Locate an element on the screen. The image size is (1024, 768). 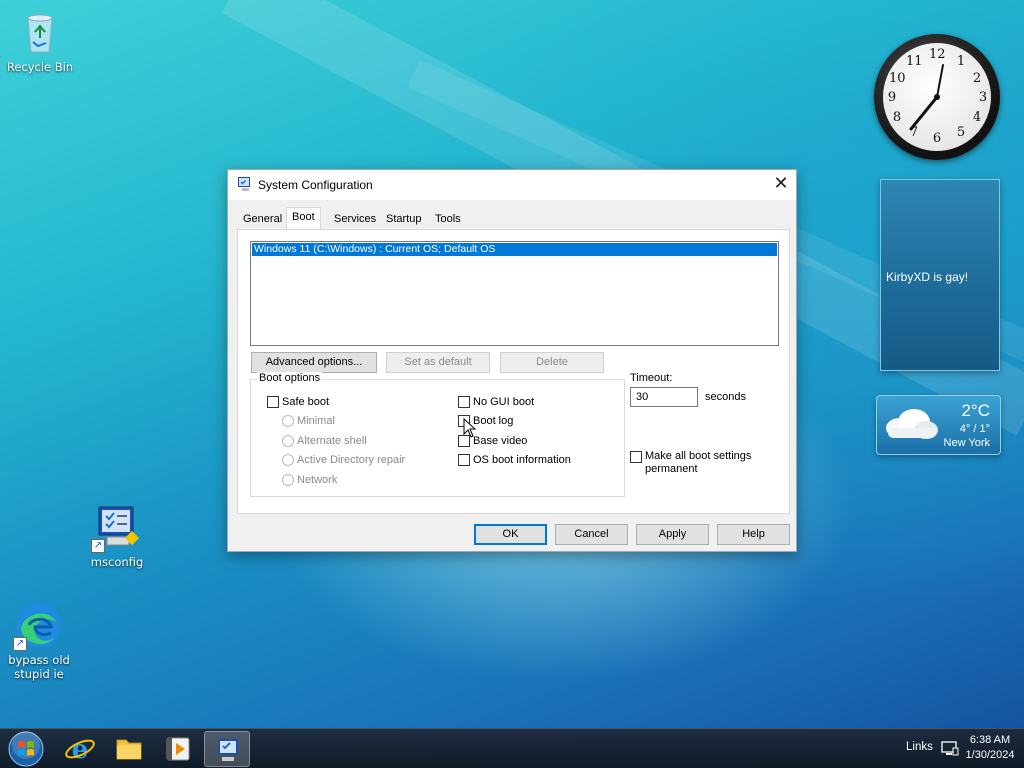
close-icon: ✕ is located at coordinates (781, 183).